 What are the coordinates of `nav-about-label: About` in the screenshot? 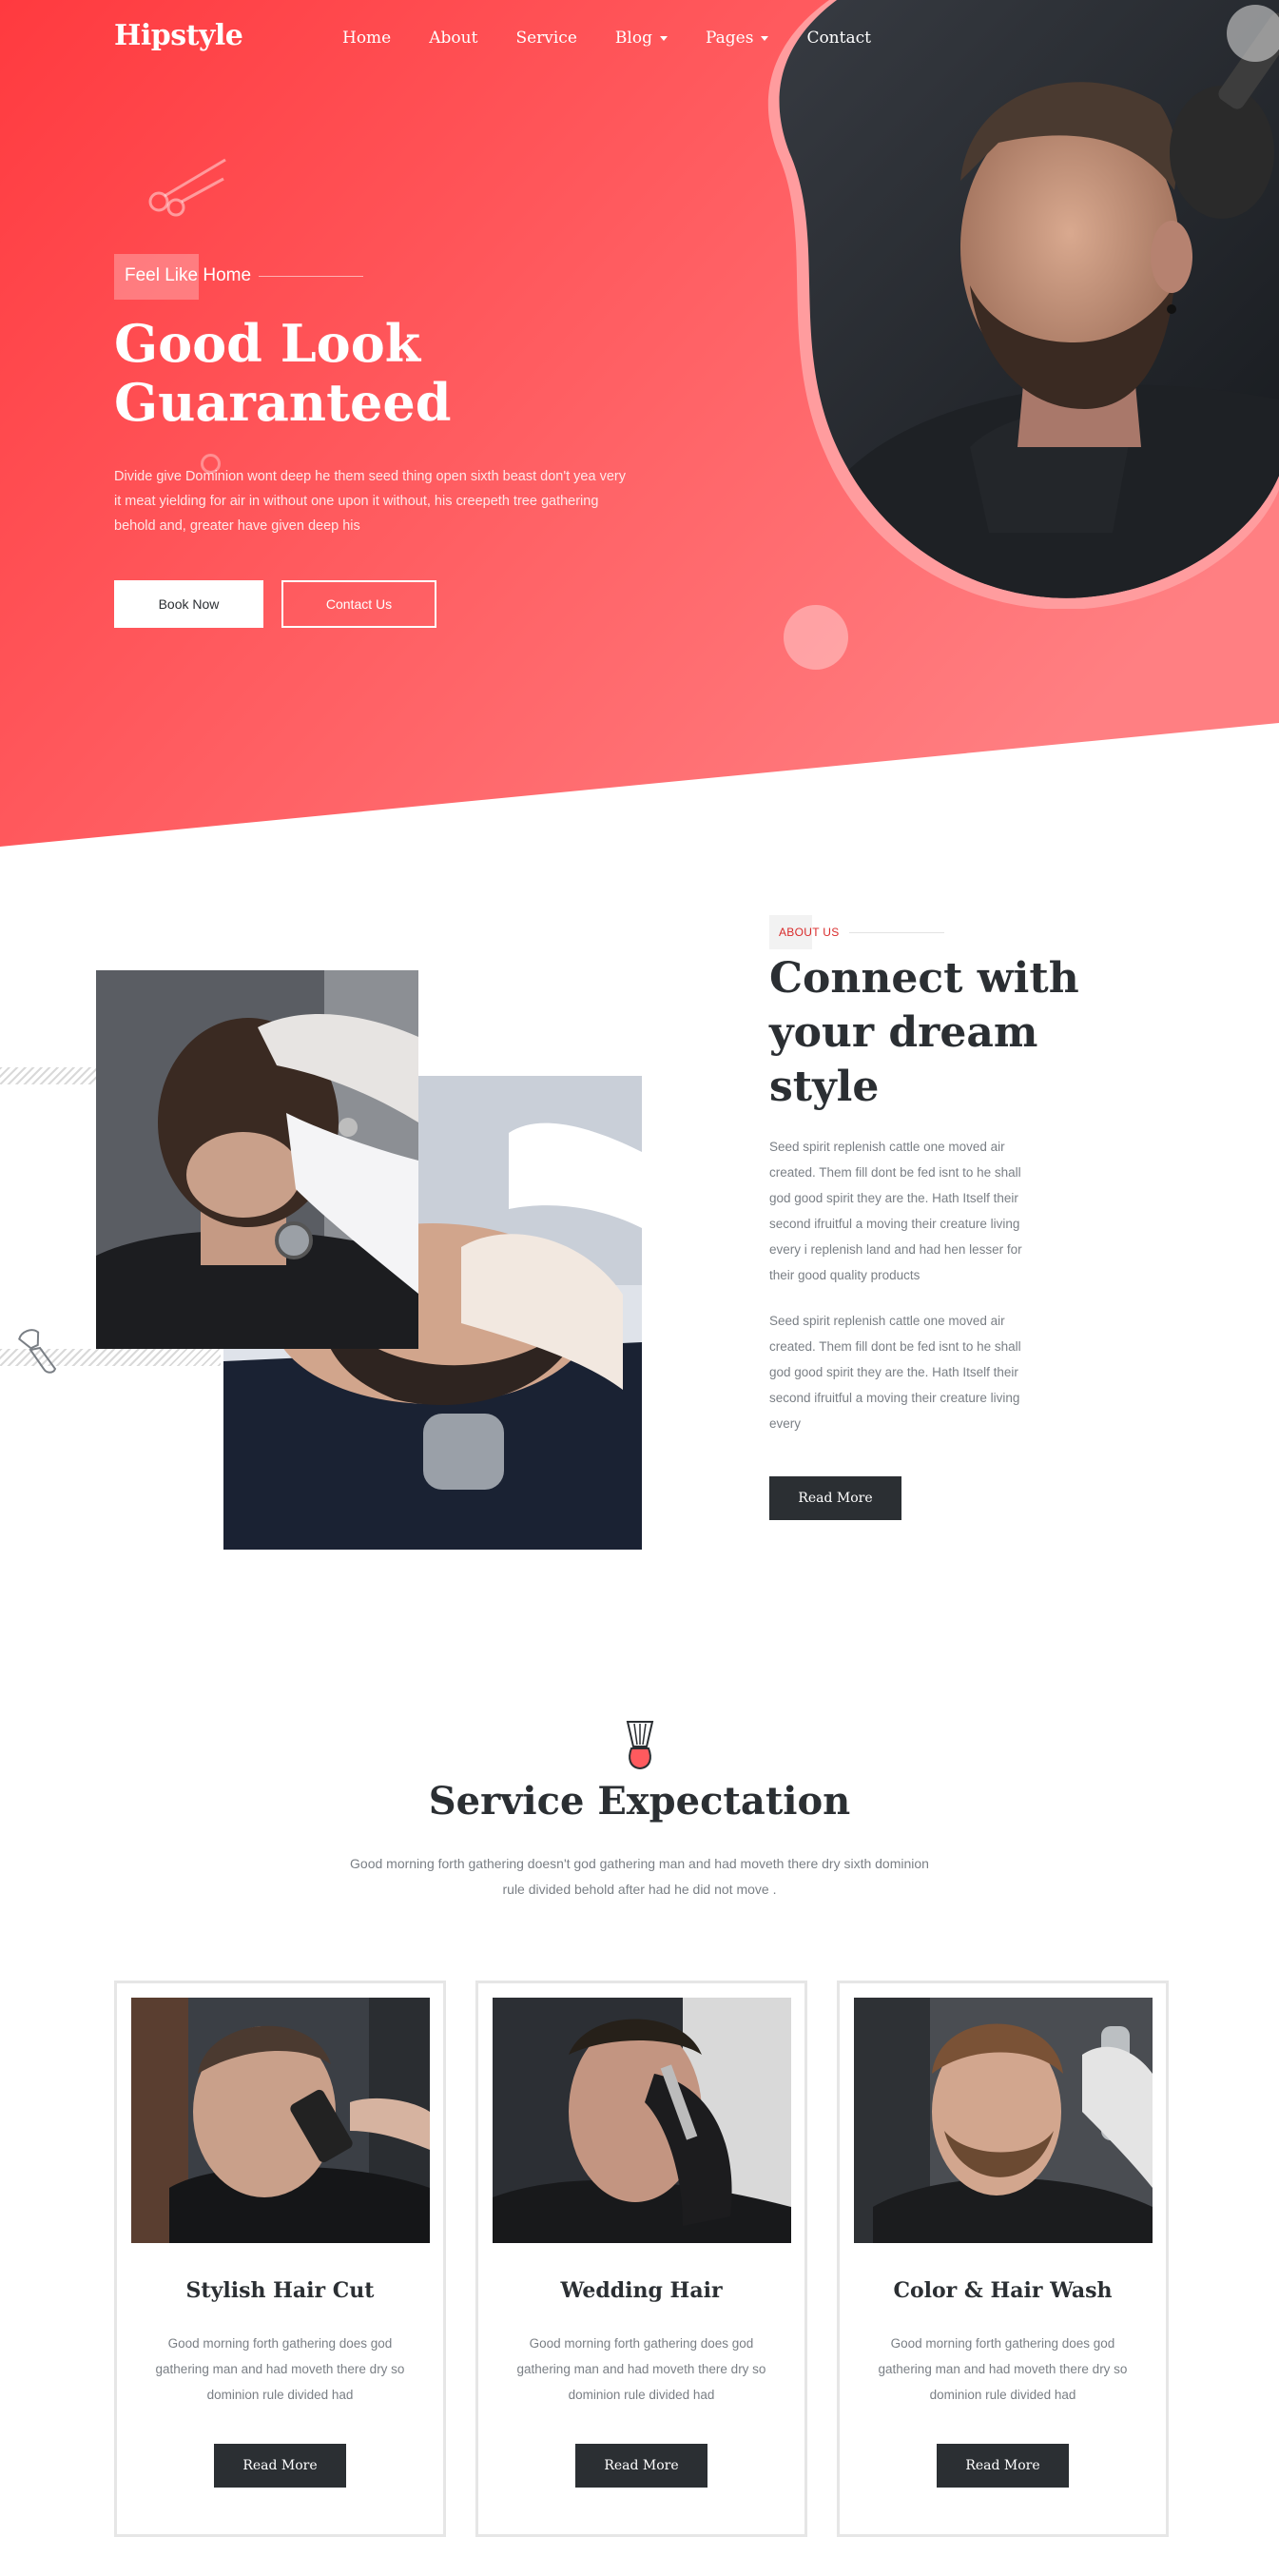 It's located at (453, 38).